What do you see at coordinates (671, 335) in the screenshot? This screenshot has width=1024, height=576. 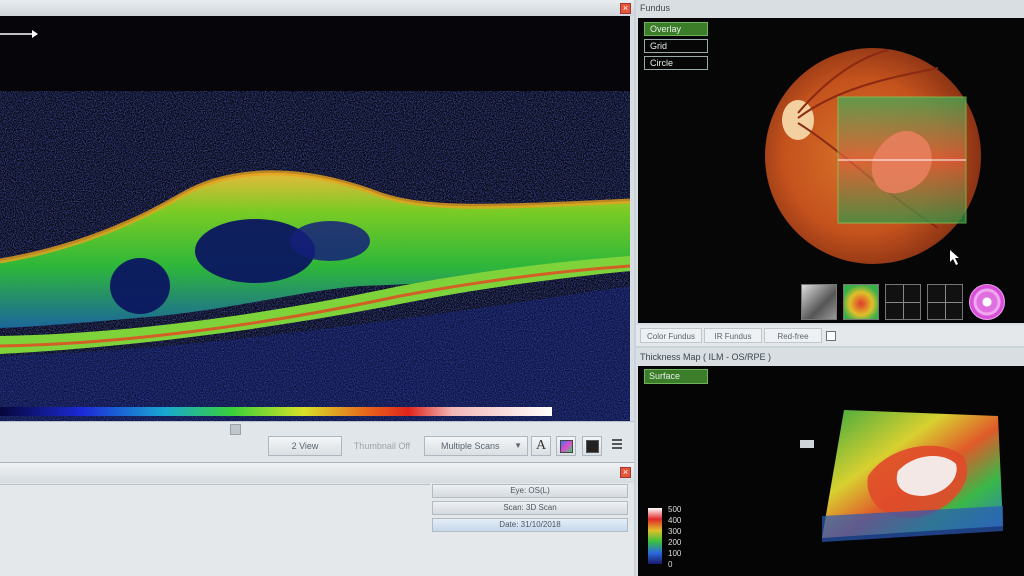 I see `tab-color-fundus: Color Fundus` at bounding box center [671, 335].